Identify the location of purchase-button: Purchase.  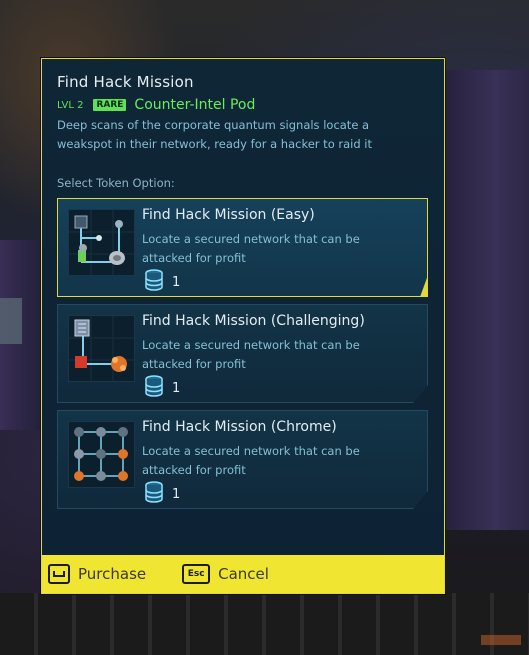
(97, 574).